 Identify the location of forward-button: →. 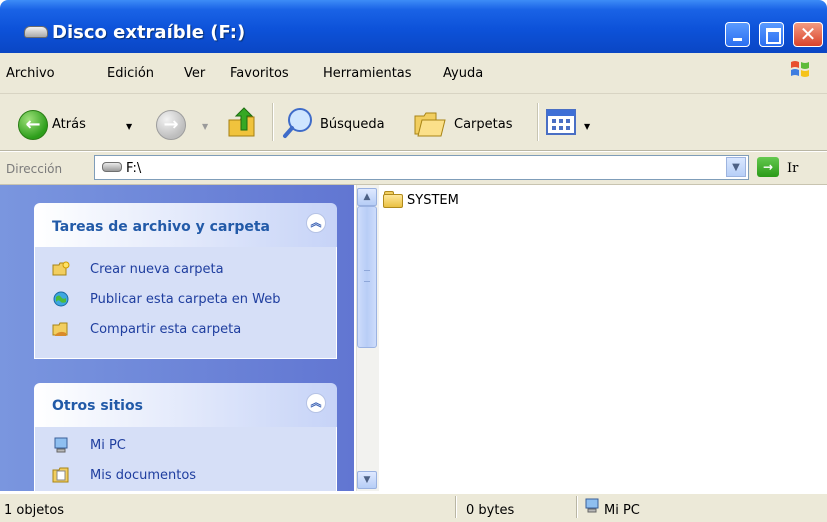
(171, 125).